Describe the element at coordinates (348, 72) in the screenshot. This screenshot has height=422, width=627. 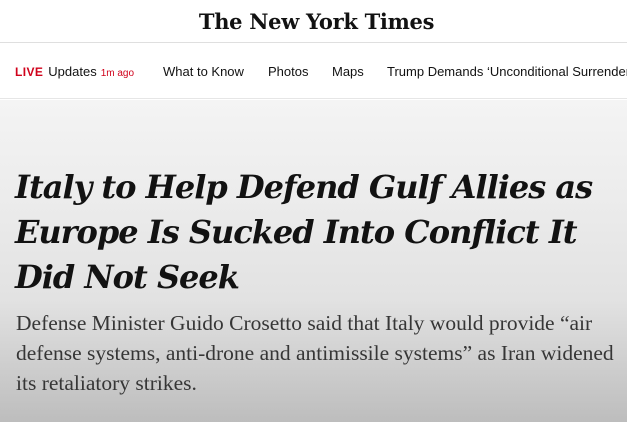
I see `nav-maps: Maps` at that location.